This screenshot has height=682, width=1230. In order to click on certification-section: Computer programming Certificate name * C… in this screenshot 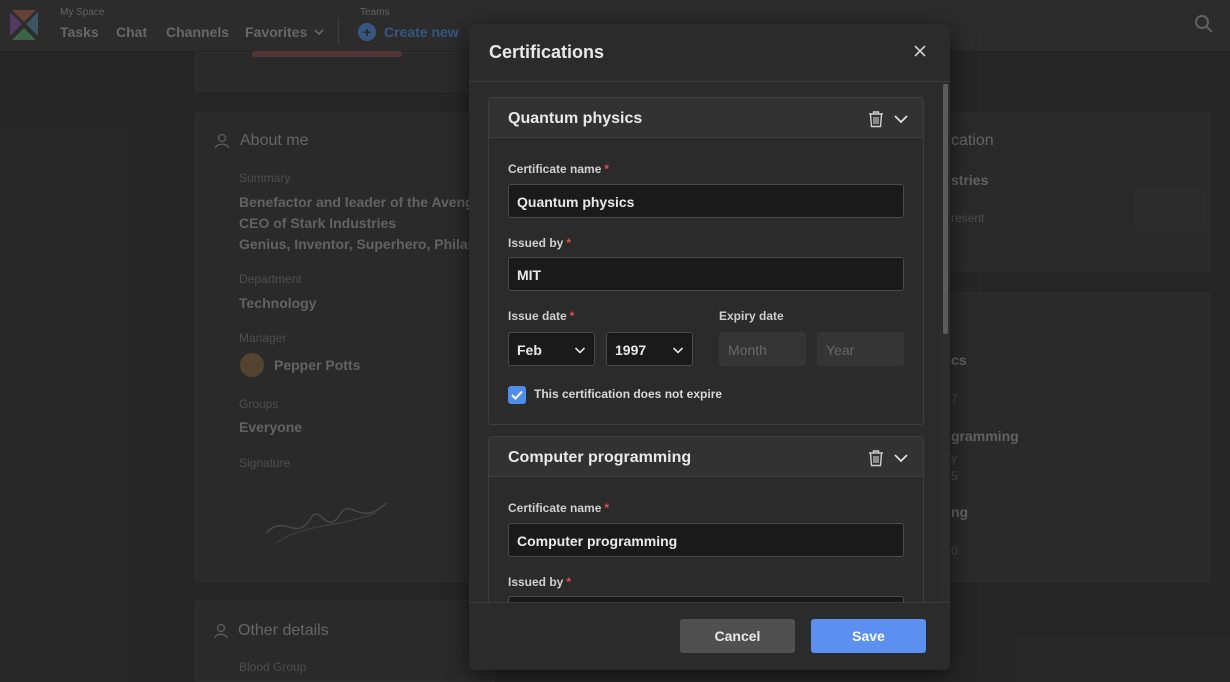, I will do `click(706, 519)`.